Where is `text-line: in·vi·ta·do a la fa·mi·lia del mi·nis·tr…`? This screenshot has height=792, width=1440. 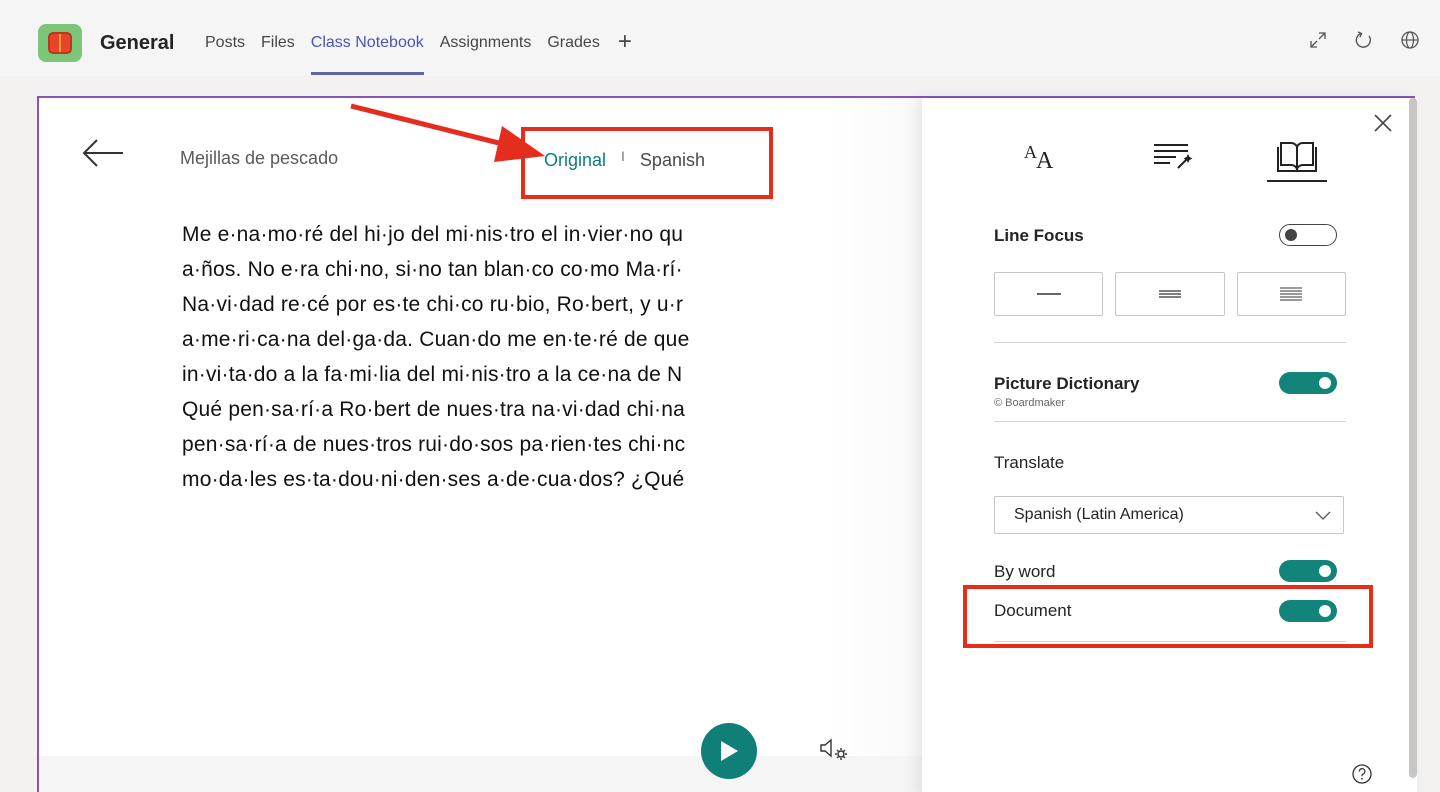
text-line: in·vi·ta·do a la fa·mi·lia del mi·nis·tr… is located at coordinates (432, 374).